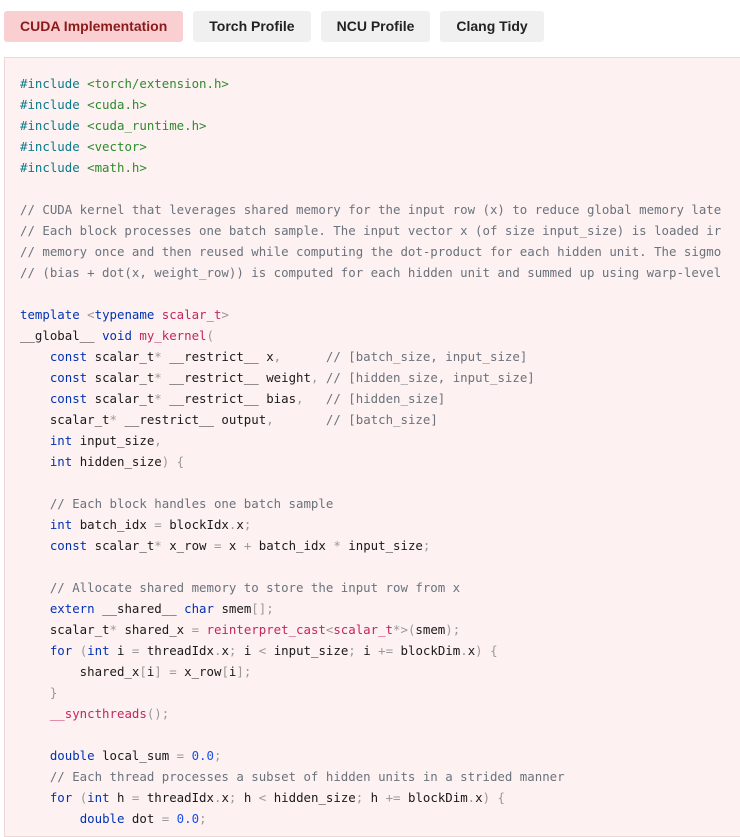 The image size is (740, 837). What do you see at coordinates (404, 629) in the screenshot?
I see `code-token: *>(` at bounding box center [404, 629].